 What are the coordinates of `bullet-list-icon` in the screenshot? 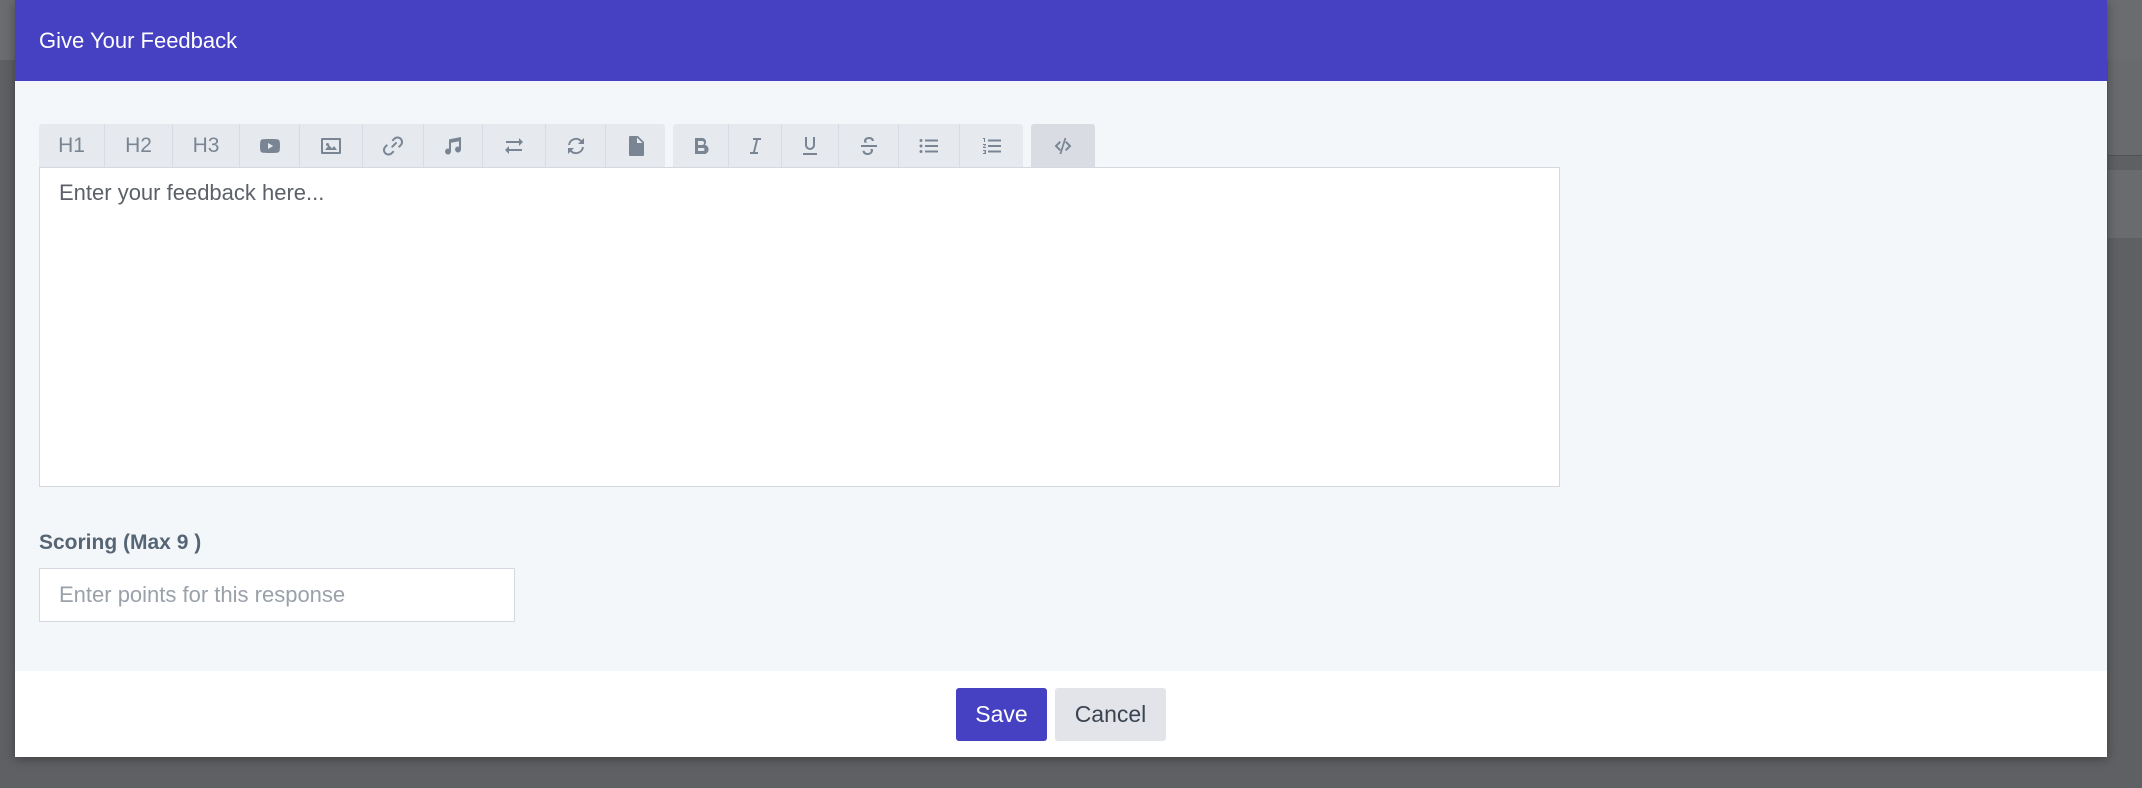 It's located at (928, 145).